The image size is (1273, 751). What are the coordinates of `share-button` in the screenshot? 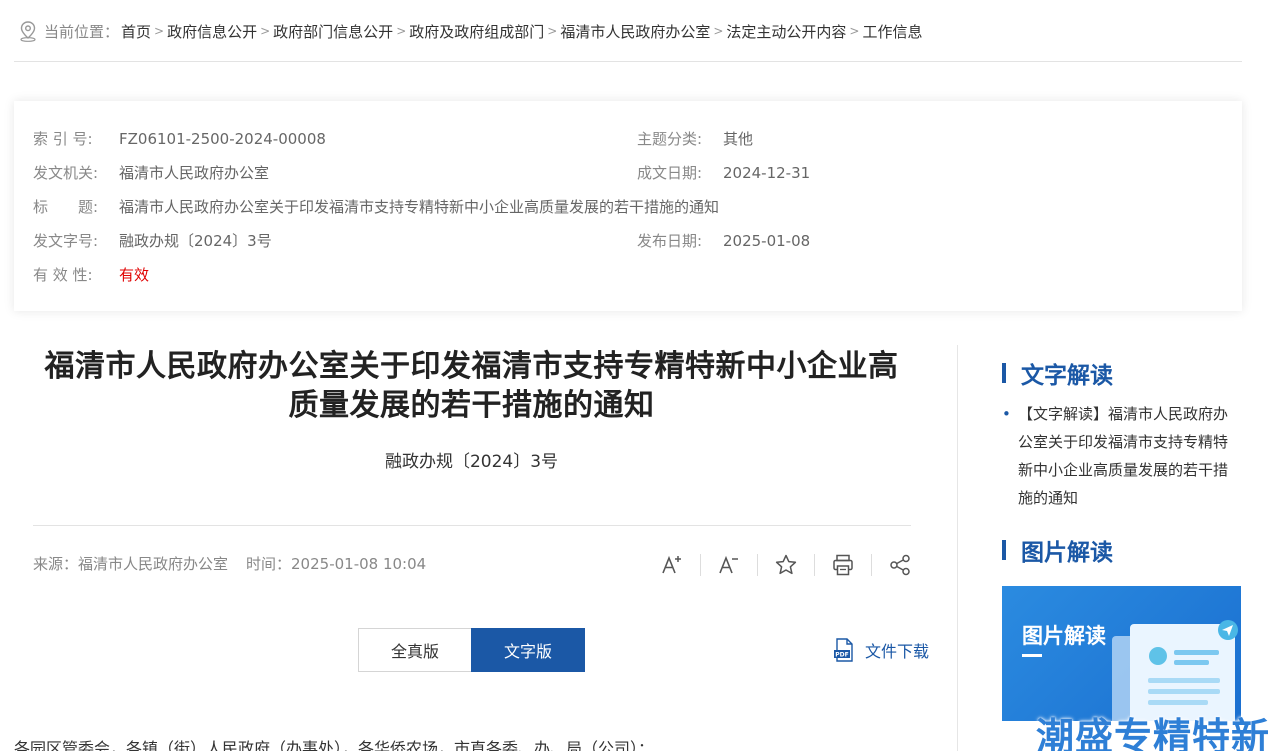 It's located at (900, 565).